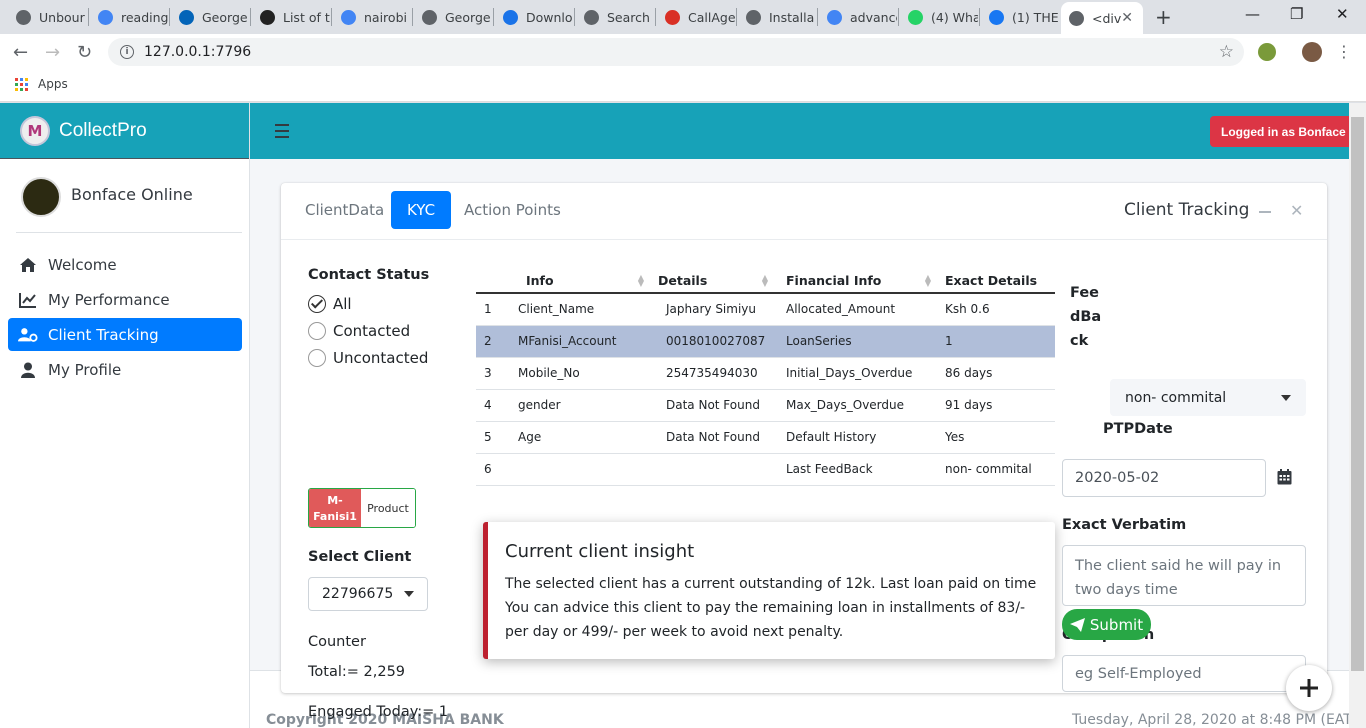 The width and height of the screenshot is (1366, 728). Describe the element at coordinates (359, 331) in the screenshot. I see `radio-contacted: Contacted` at that location.